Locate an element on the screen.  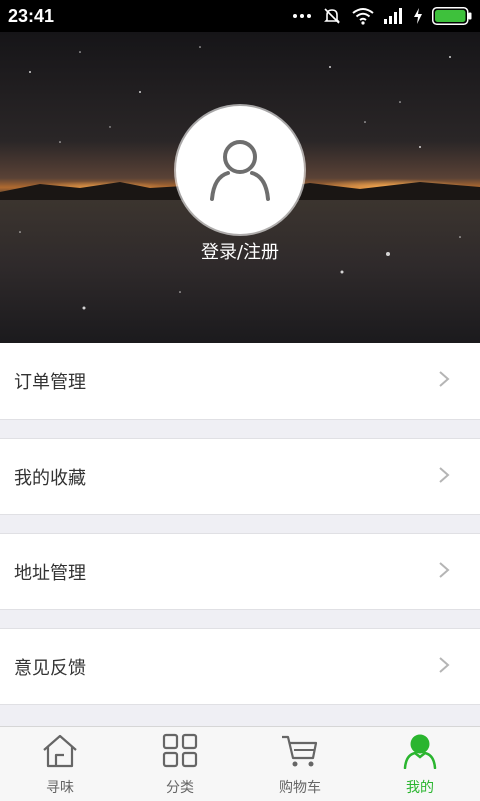
avatar is located at coordinates (240, 170).